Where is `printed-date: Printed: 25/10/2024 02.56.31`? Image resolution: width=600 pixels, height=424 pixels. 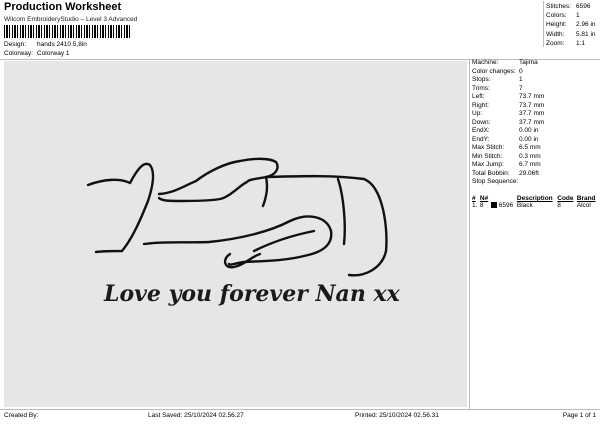
printed-date: Printed: 25/10/2024 02.56.31 is located at coordinates (397, 415).